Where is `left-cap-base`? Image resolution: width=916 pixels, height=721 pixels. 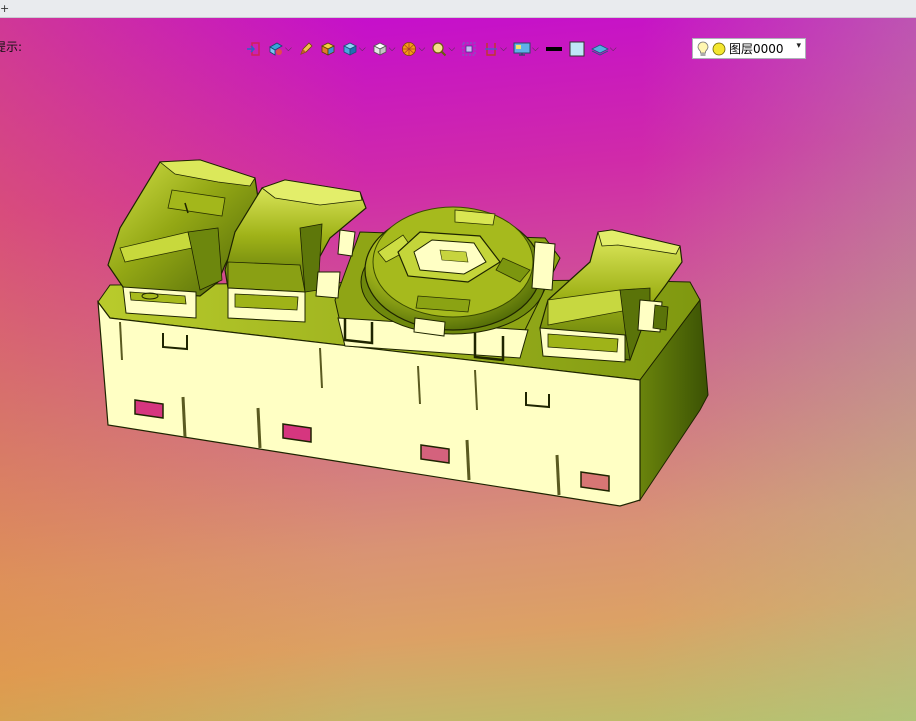 left-cap-base is located at coordinates (159, 302).